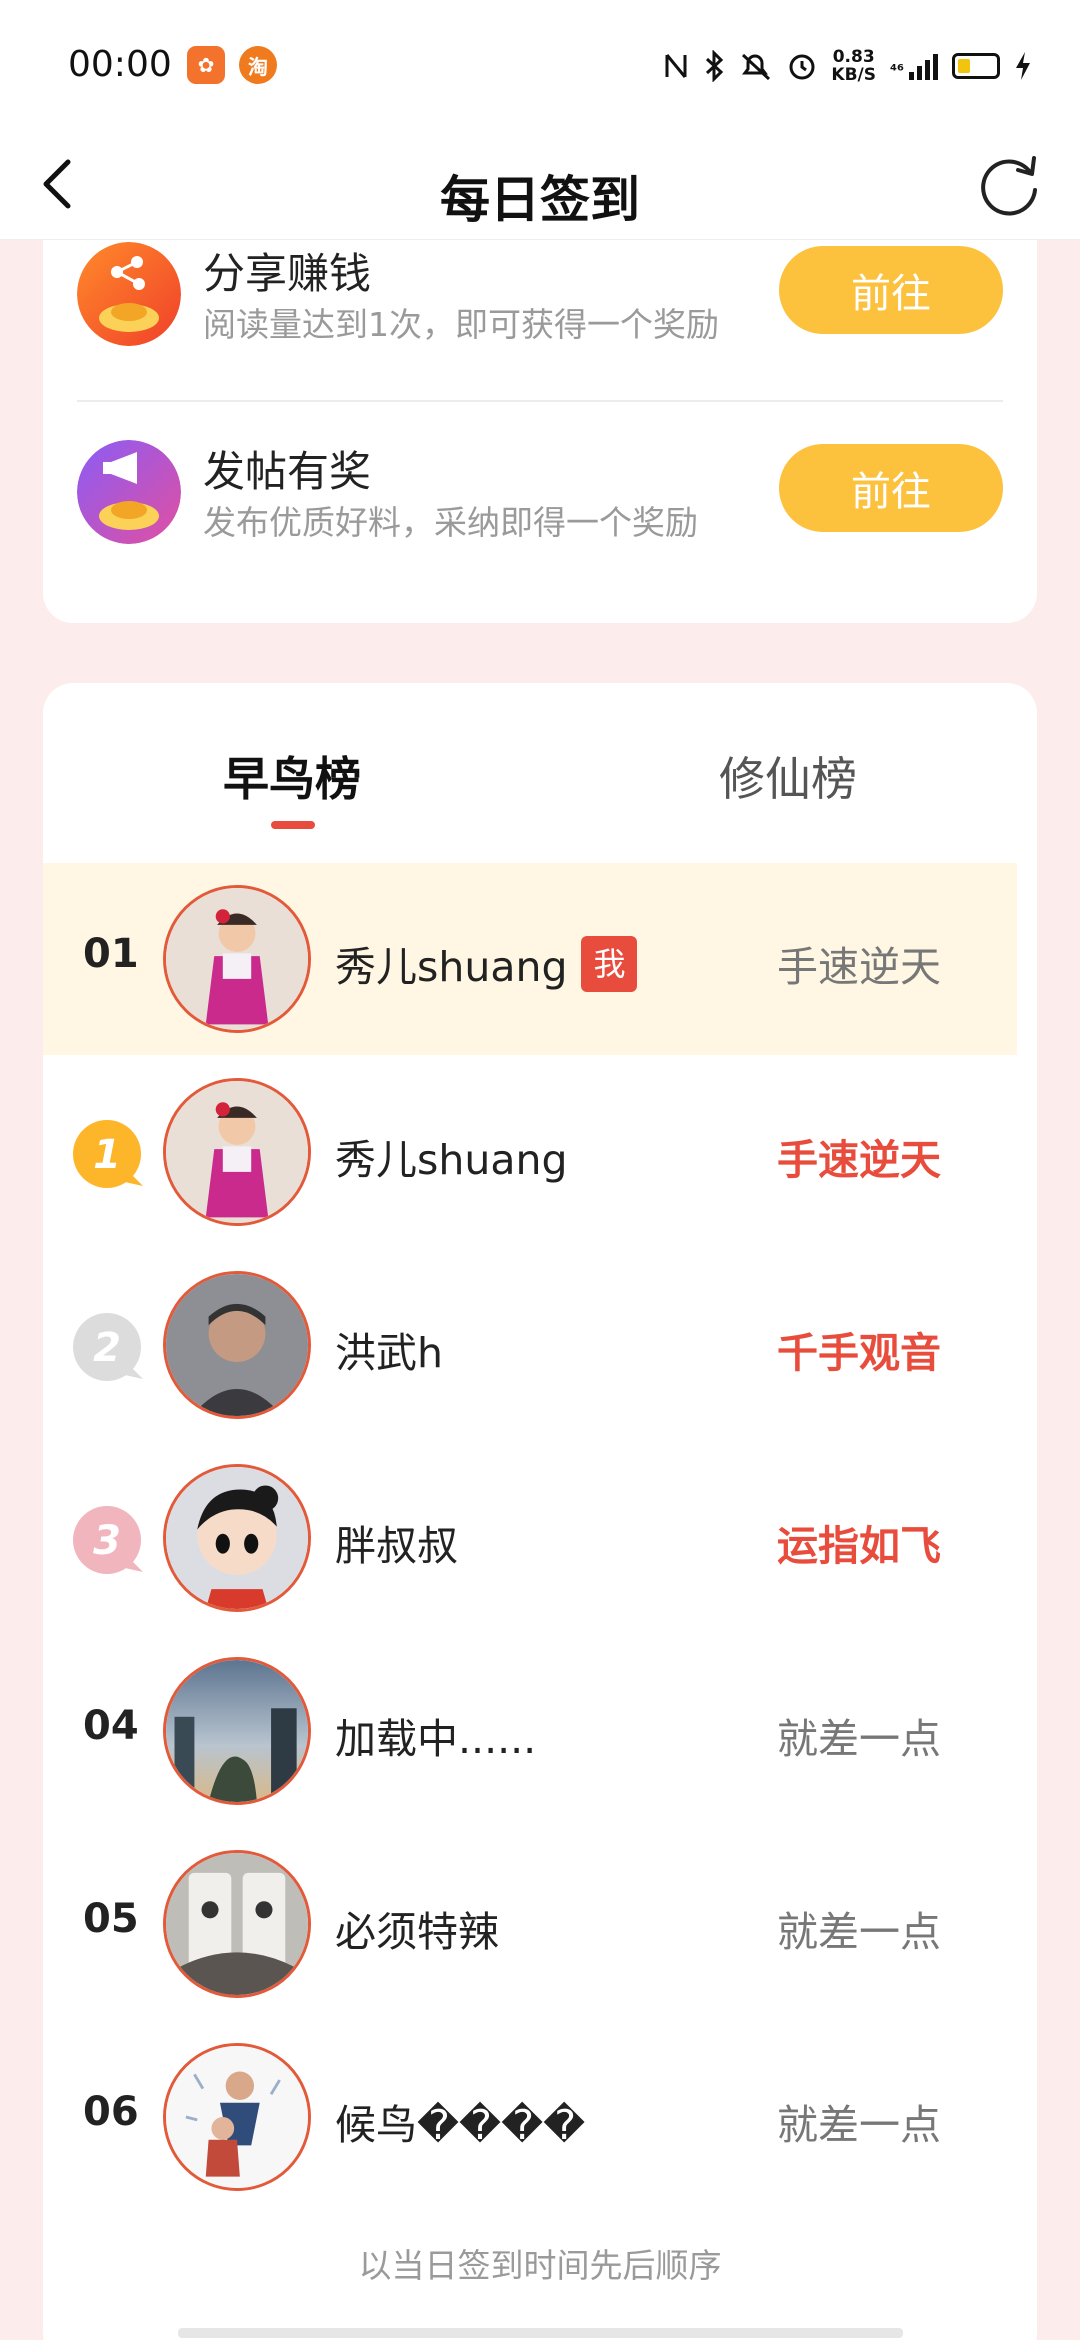 The image size is (1080, 2340). I want to click on rank-number: 01, so click(111, 954).